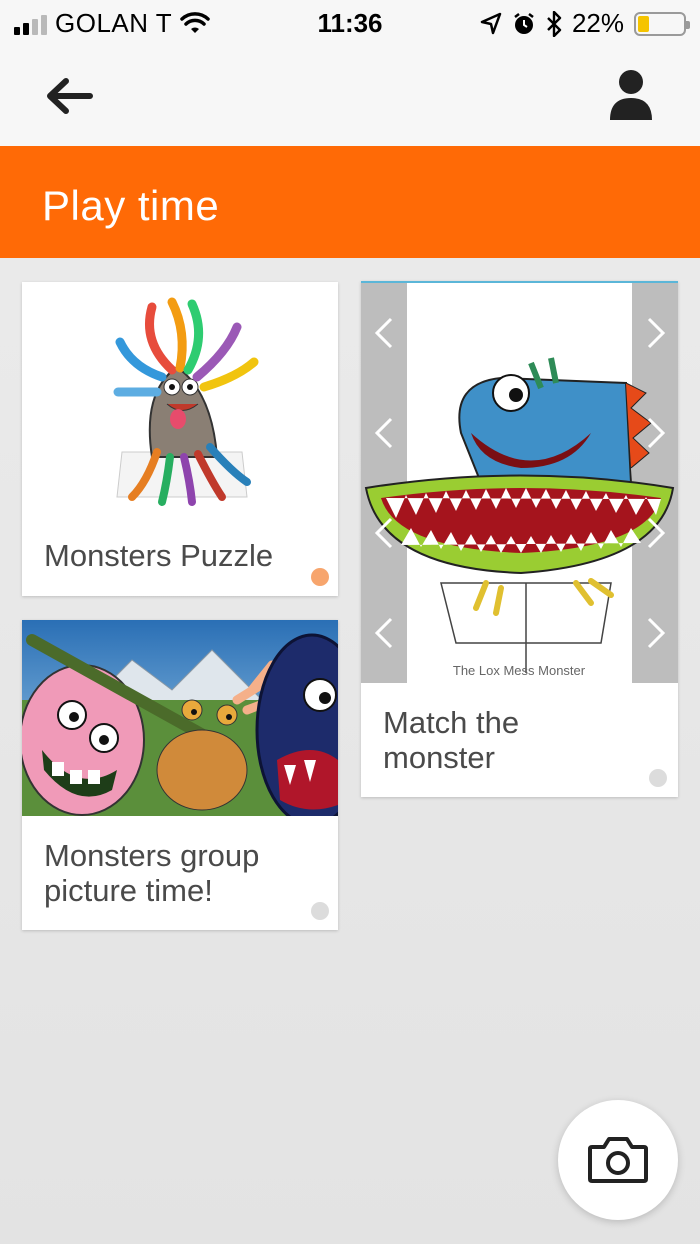 This screenshot has width=700, height=1244. I want to click on page-header: Play time, so click(350, 202).